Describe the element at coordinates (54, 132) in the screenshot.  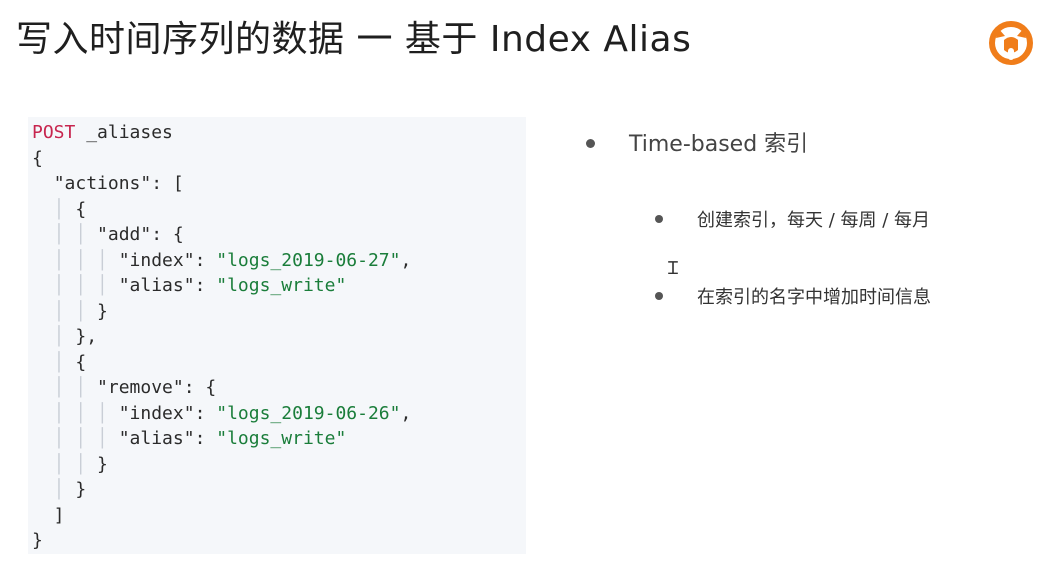
I see `code-keyword: POST` at that location.